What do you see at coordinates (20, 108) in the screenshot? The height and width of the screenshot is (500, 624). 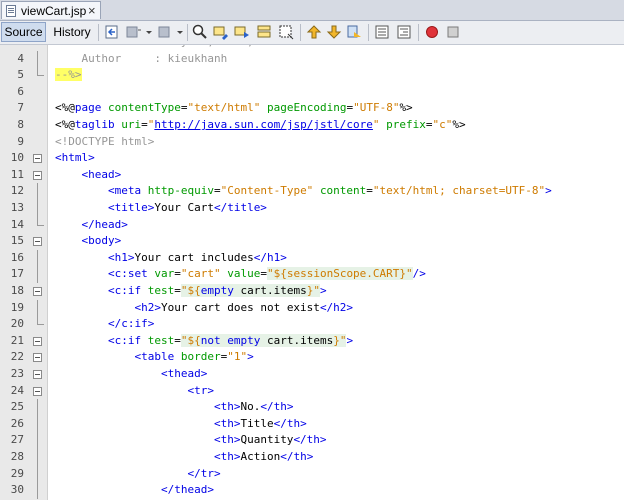 I see `line-number: 7` at bounding box center [20, 108].